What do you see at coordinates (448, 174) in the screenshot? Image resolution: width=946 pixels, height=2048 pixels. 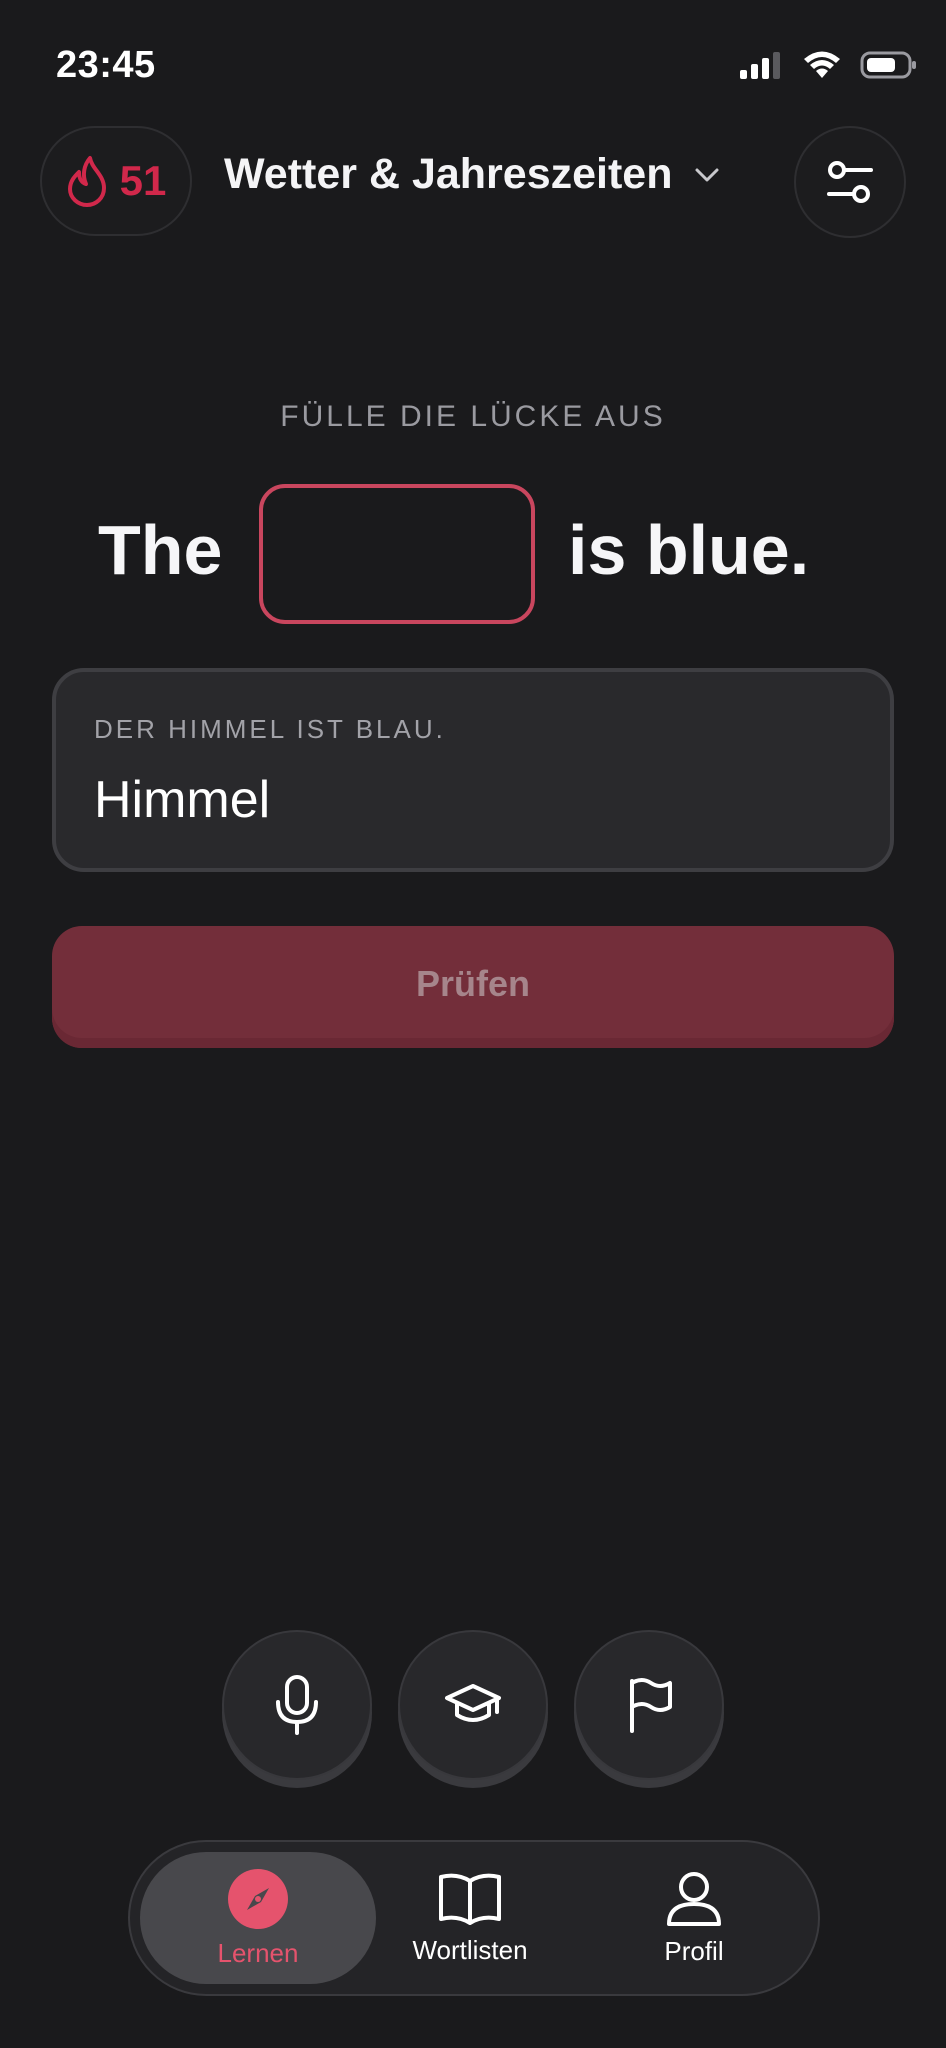 I see `topic-title: Wetter & Jahreszeiten` at bounding box center [448, 174].